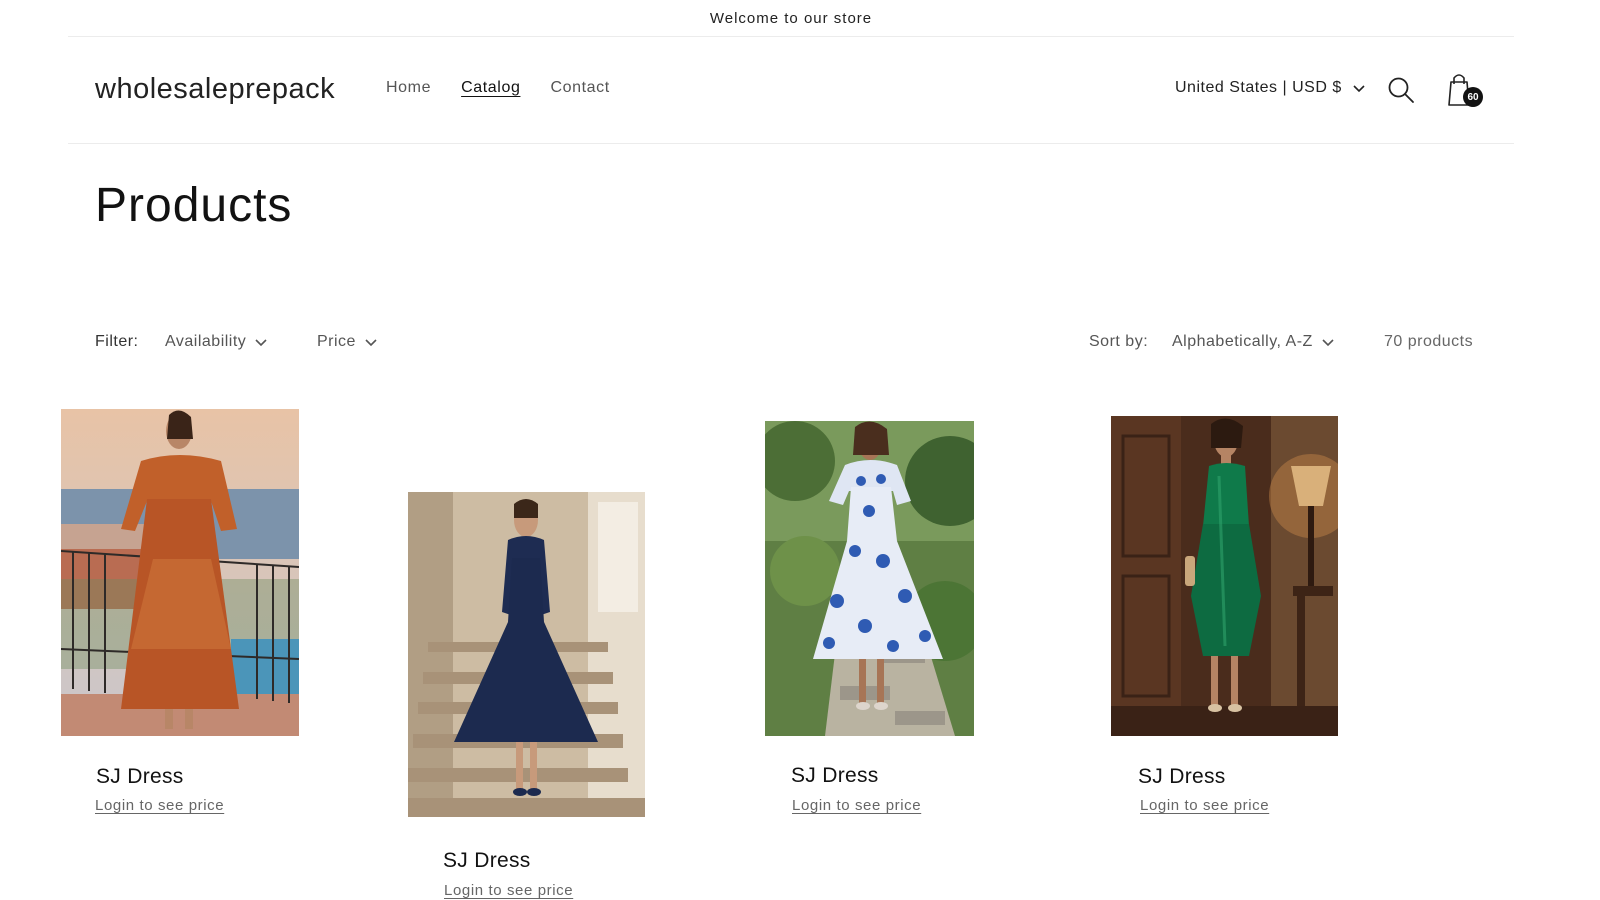 The image size is (1600, 900). What do you see at coordinates (1119, 341) in the screenshot?
I see `sort-label: Sort by:` at bounding box center [1119, 341].